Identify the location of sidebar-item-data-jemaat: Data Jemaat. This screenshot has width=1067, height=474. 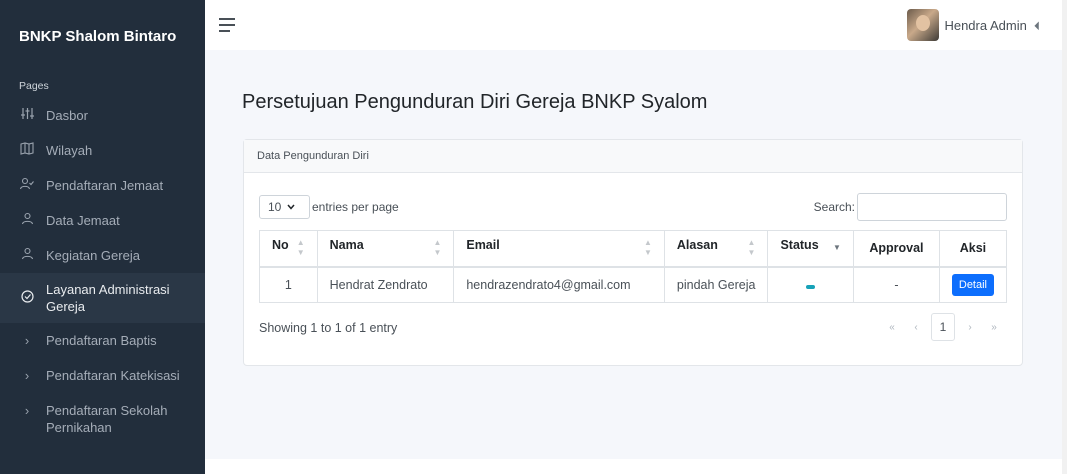
(102, 220).